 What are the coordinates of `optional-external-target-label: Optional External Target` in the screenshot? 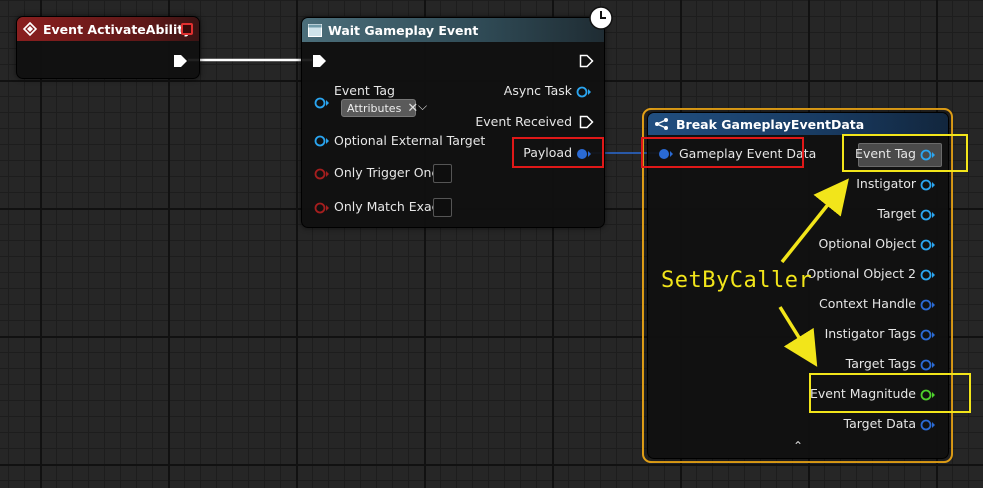 It's located at (410, 140).